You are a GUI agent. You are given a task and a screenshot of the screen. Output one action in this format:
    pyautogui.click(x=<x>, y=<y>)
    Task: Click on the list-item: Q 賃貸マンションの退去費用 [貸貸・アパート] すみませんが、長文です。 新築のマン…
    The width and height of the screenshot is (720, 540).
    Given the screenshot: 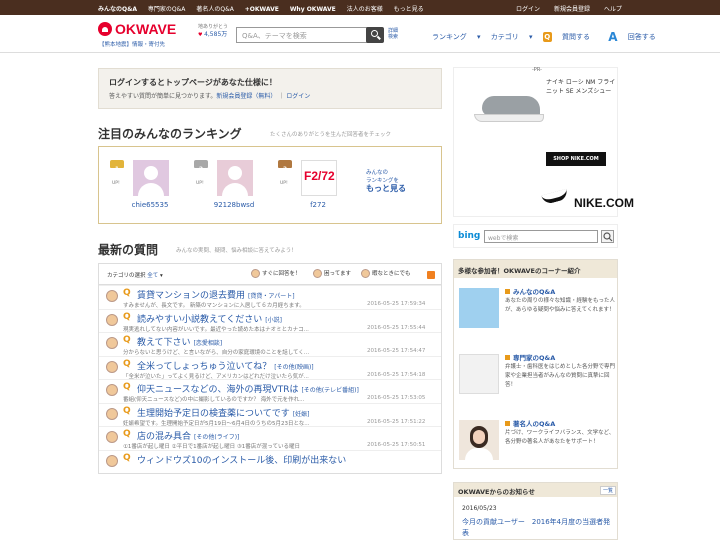 What is the action you would take?
    pyautogui.click(x=270, y=297)
    